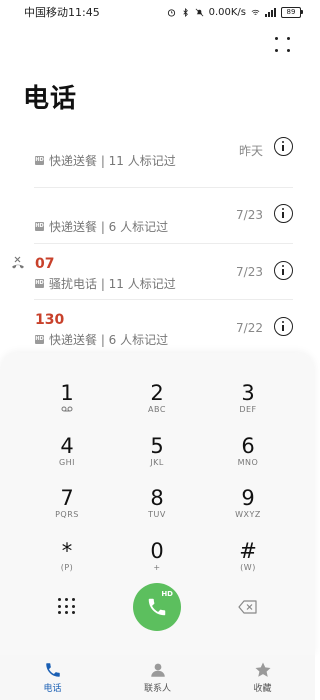  What do you see at coordinates (171, 12) in the screenshot?
I see `alarm-icon` at bounding box center [171, 12].